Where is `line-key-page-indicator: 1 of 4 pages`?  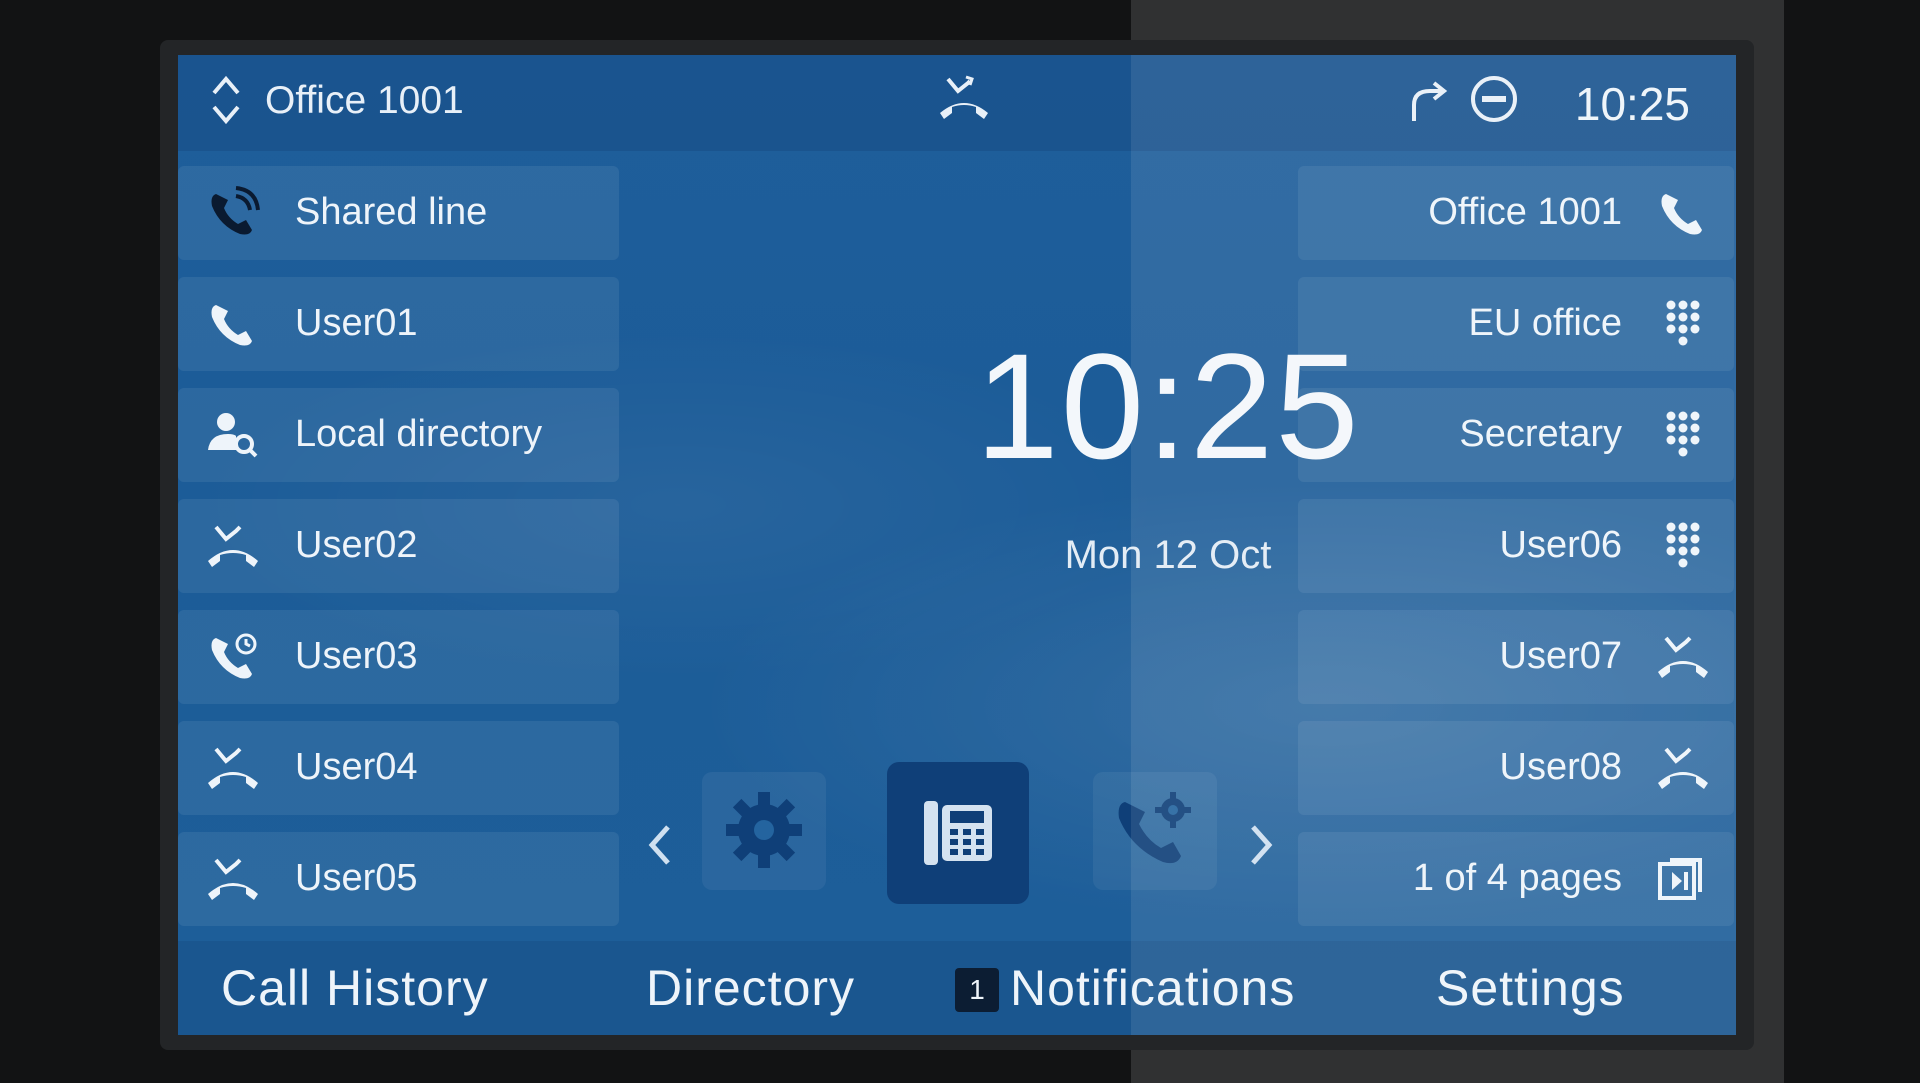 line-key-page-indicator: 1 of 4 pages is located at coordinates (1516, 879).